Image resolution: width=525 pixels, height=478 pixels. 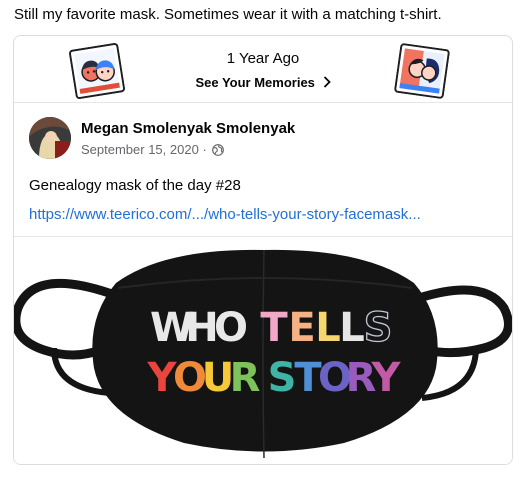 What do you see at coordinates (380, 328) in the screenshot?
I see `mask-letter: S` at bounding box center [380, 328].